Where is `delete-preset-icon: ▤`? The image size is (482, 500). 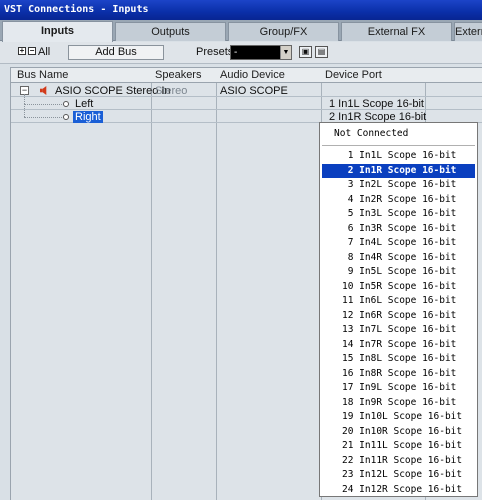 delete-preset-icon: ▤ is located at coordinates (321, 52).